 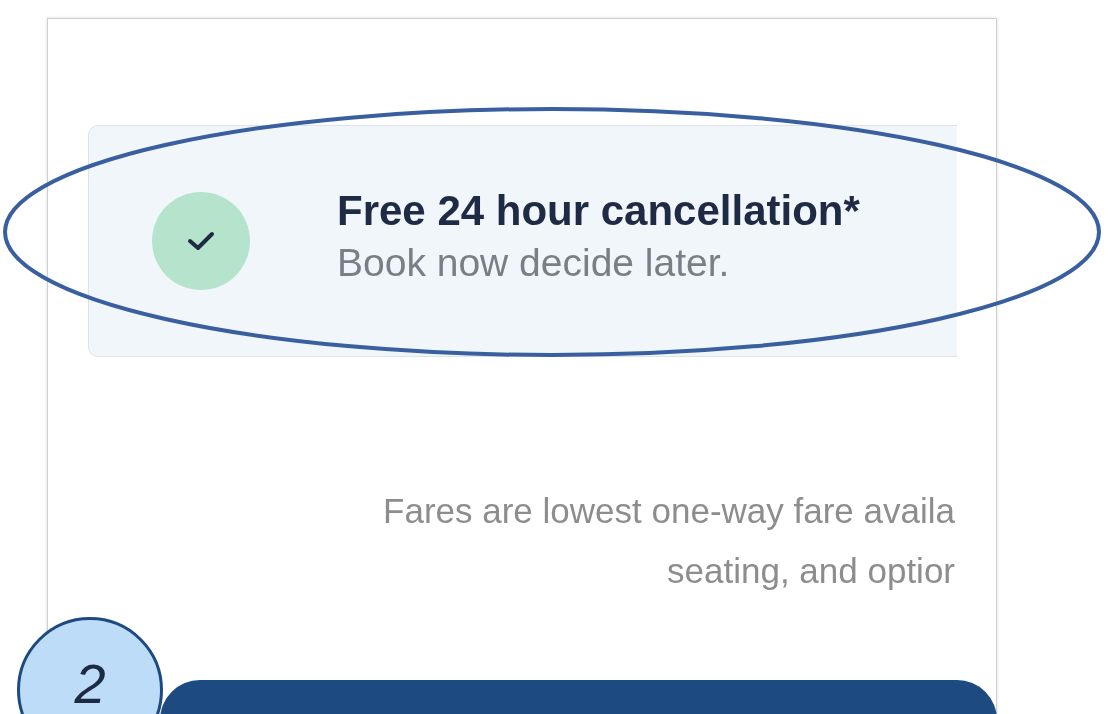 I want to click on fare-note-line: seating, and optior, so click(x=811, y=571).